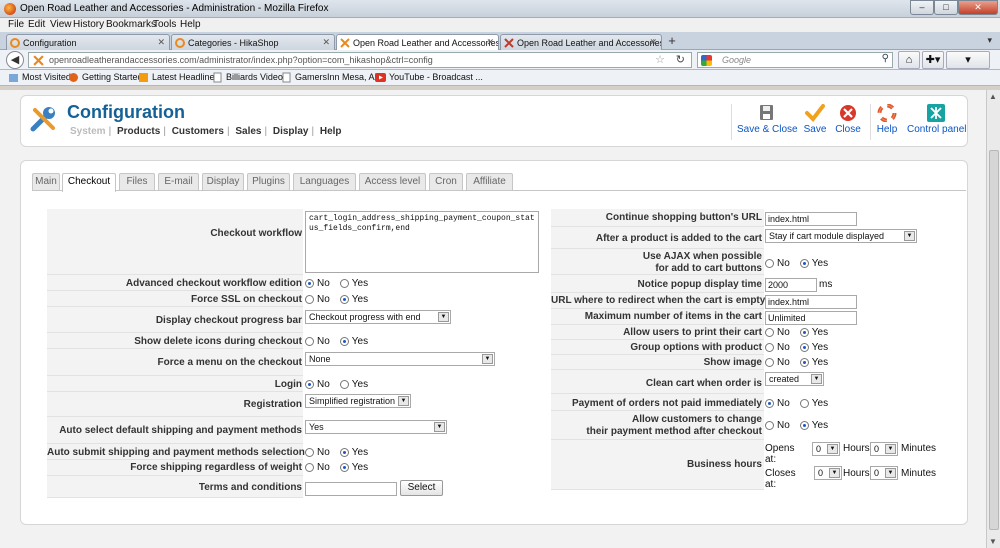 This screenshot has width=1000, height=548. What do you see at coordinates (392, 181) in the screenshot?
I see `tab-access-level: Access level` at bounding box center [392, 181].